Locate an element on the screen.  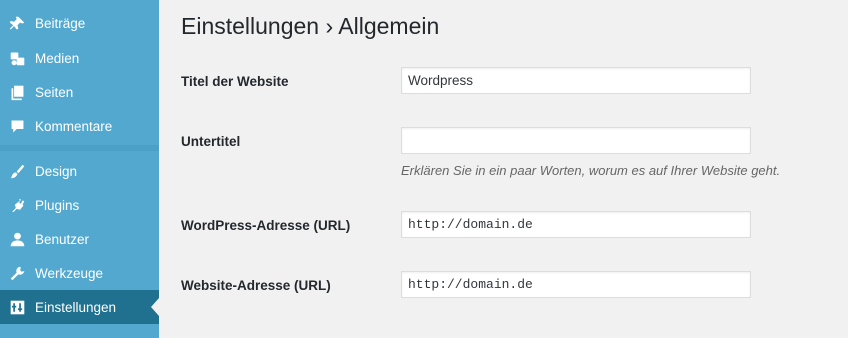
sidebar-item-benutzer: Benutzer is located at coordinates (79, 239).